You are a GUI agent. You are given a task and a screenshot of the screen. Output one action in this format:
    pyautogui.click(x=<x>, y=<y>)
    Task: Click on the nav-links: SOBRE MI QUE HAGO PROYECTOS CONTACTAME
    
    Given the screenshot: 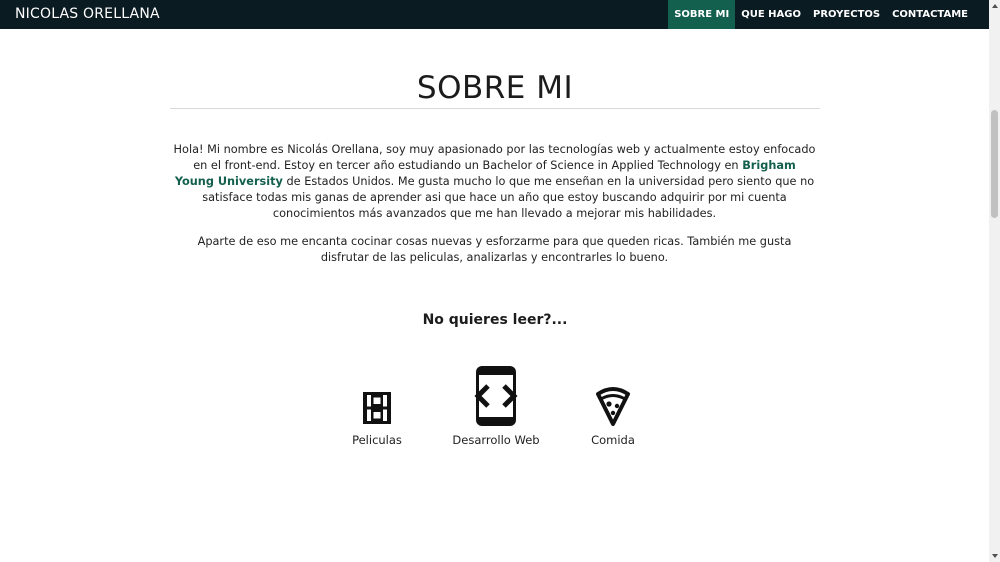 What is the action you would take?
    pyautogui.click(x=821, y=14)
    